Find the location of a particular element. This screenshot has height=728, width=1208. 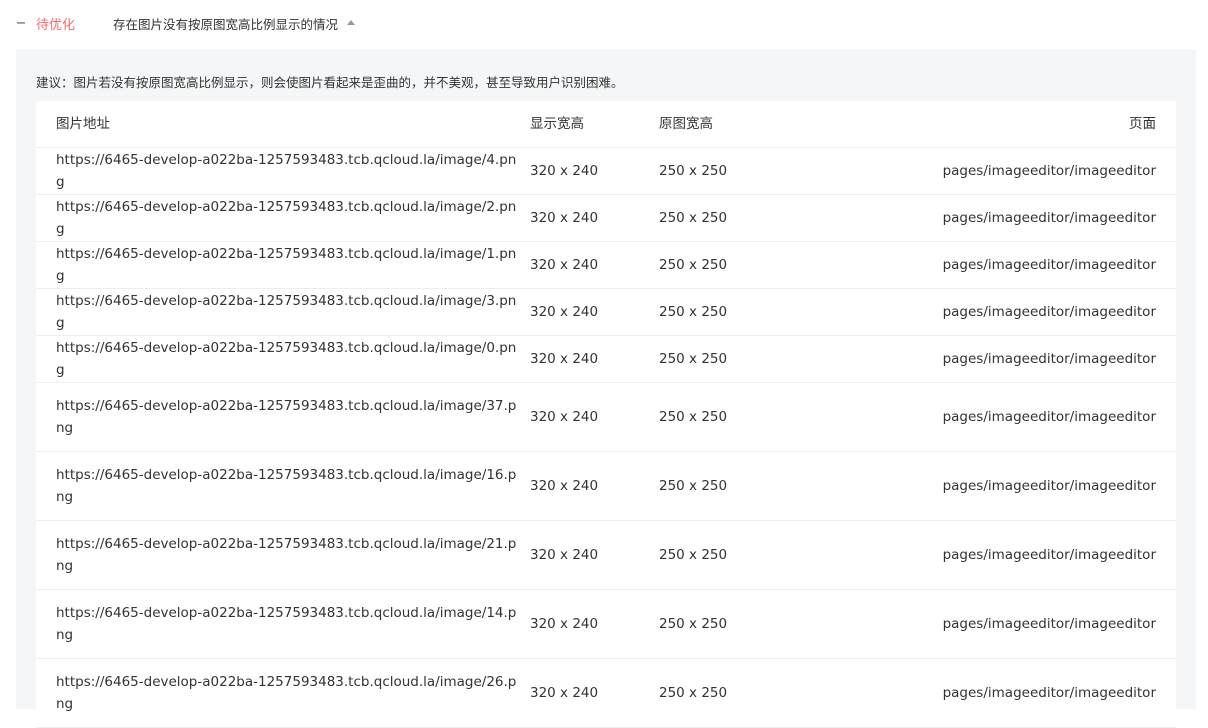

column-header-original-size: 原图宽高 is located at coordinates (686, 124).